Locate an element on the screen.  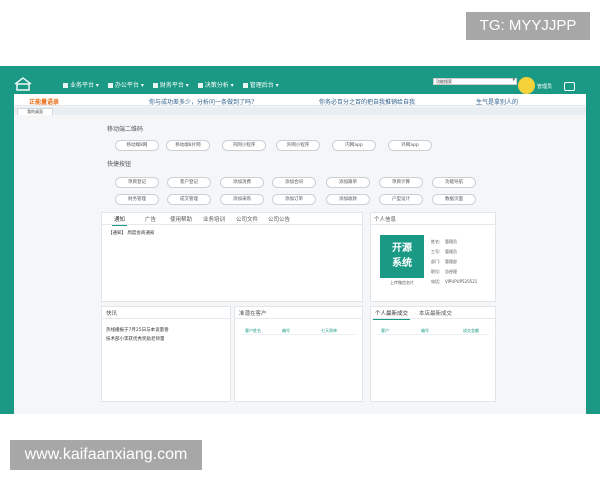
quick-button: 添加收款 is located at coordinates (348, 199).